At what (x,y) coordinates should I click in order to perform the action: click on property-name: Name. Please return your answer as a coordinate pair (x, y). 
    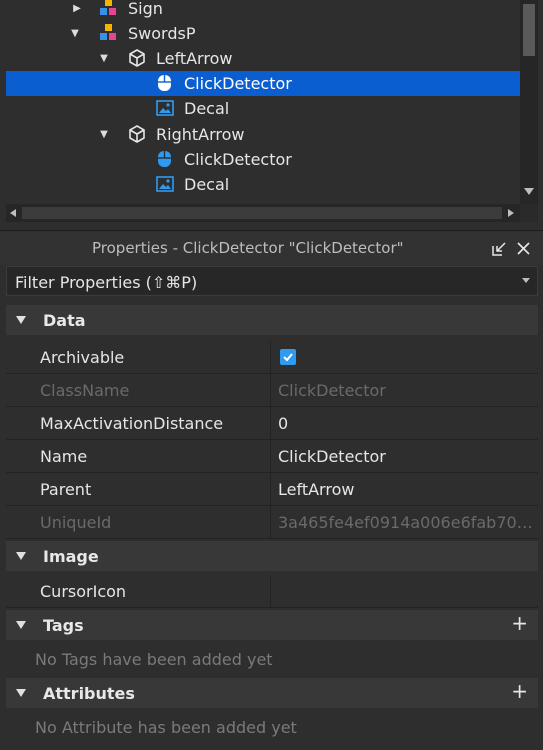
    Looking at the image, I should click on (64, 456).